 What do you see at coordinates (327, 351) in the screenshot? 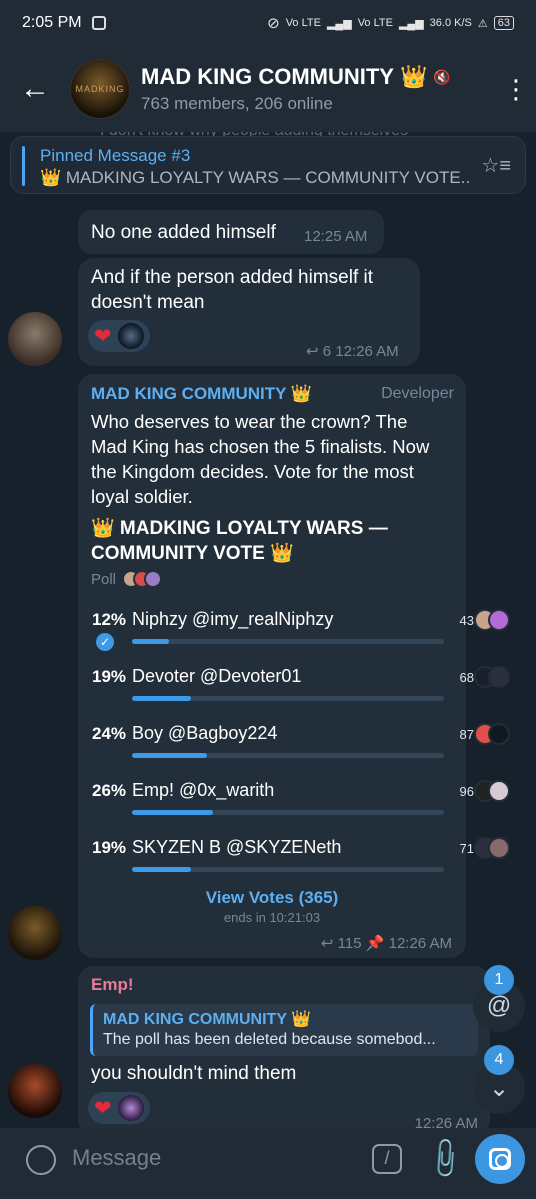
I see `reply-count: 6` at bounding box center [327, 351].